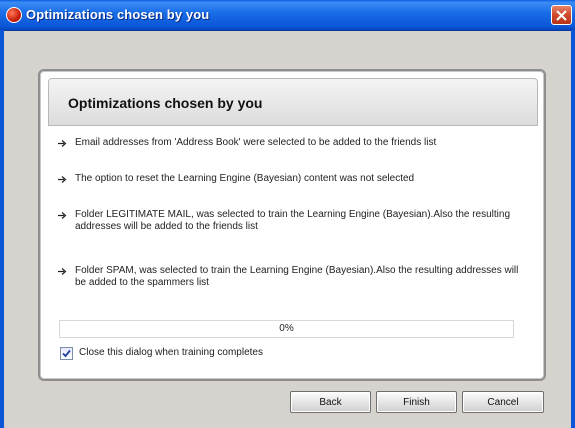  I want to click on close-button, so click(561, 15).